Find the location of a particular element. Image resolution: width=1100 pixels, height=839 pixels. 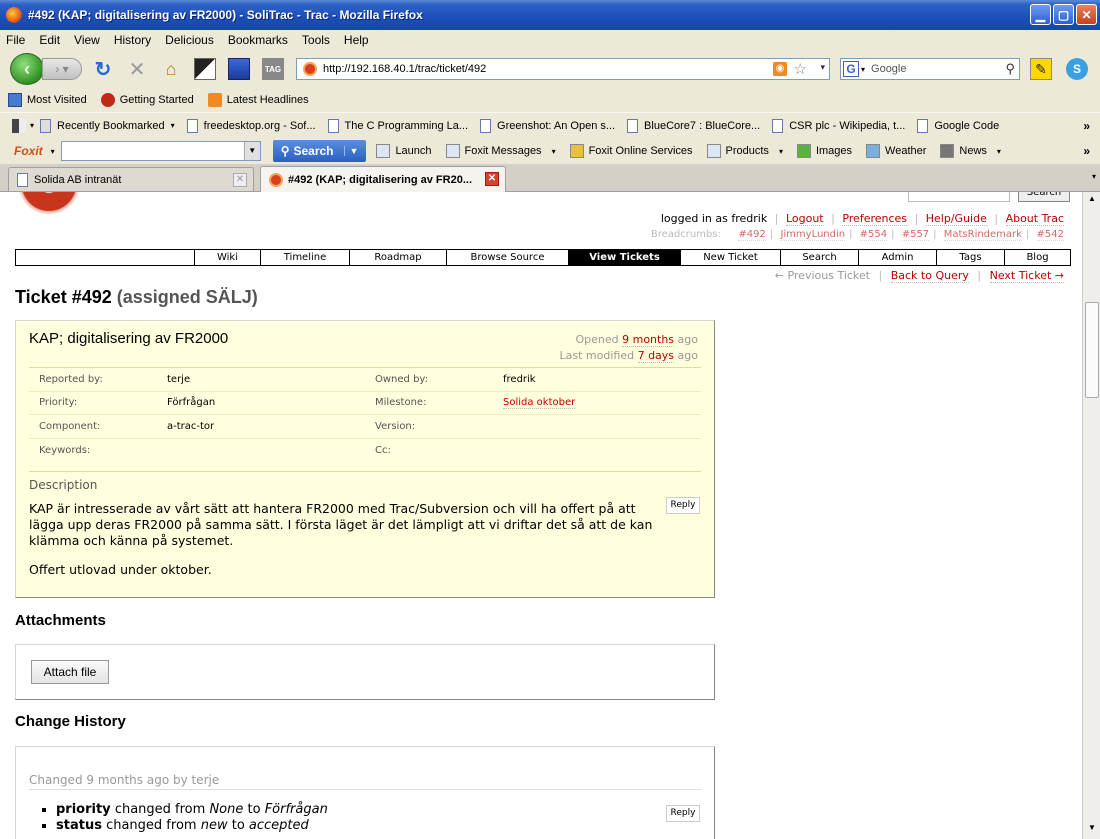

menu-bookmarks: Bookmarks is located at coordinates (258, 40).